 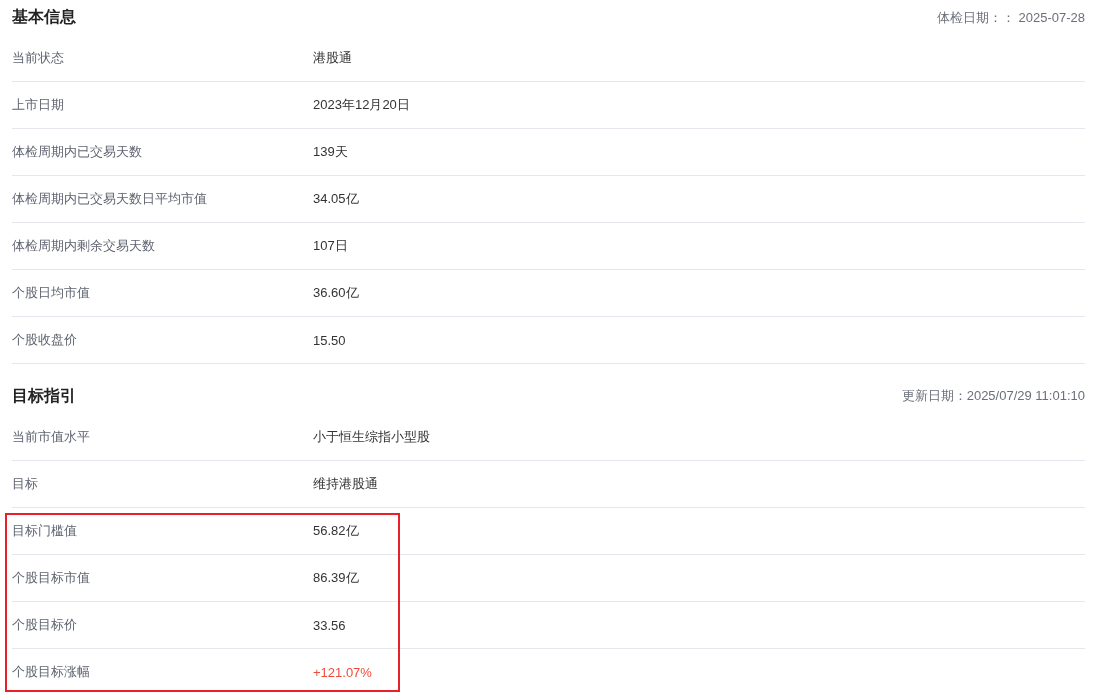 I want to click on field-value: 33.56, so click(x=329, y=625).